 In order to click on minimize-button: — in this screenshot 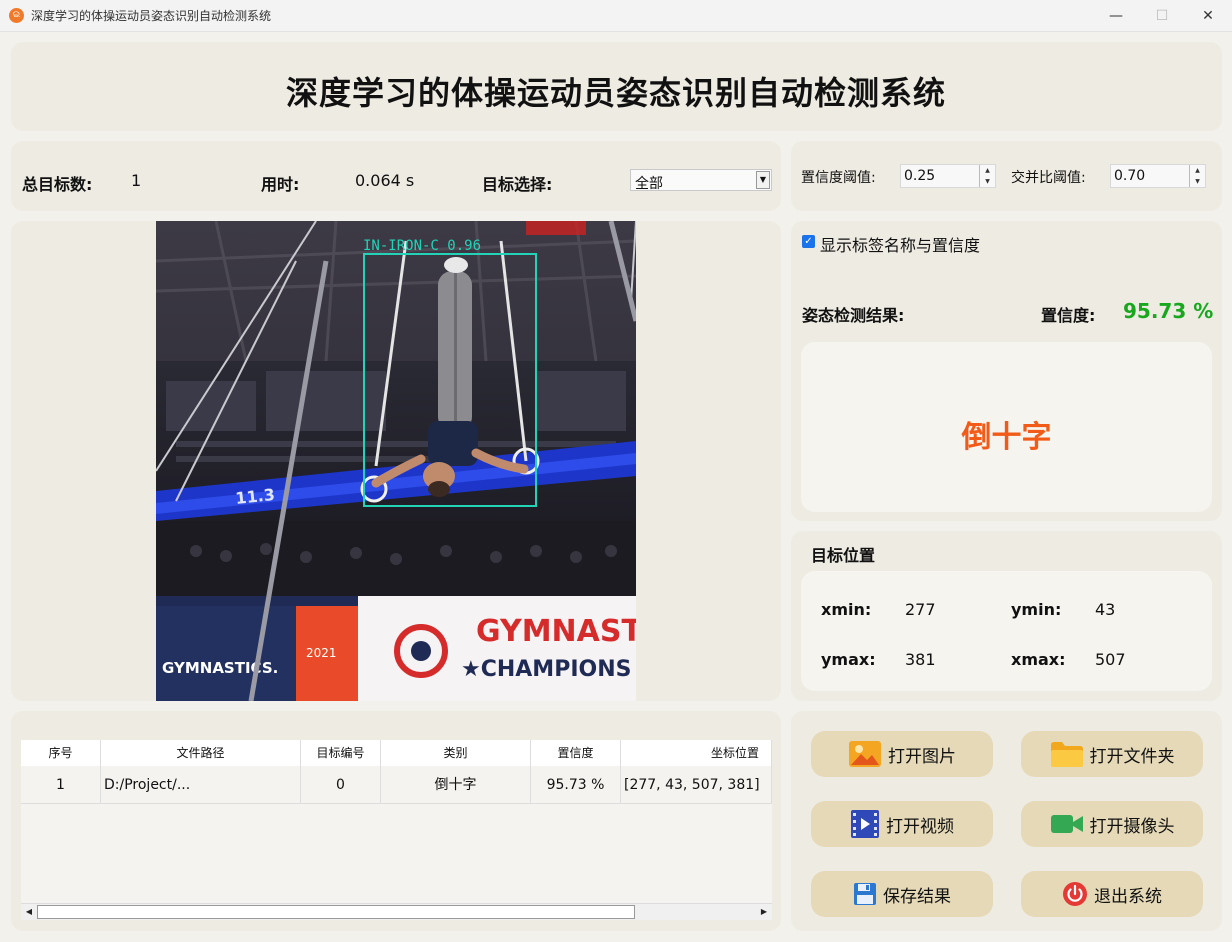, I will do `click(1116, 16)`.